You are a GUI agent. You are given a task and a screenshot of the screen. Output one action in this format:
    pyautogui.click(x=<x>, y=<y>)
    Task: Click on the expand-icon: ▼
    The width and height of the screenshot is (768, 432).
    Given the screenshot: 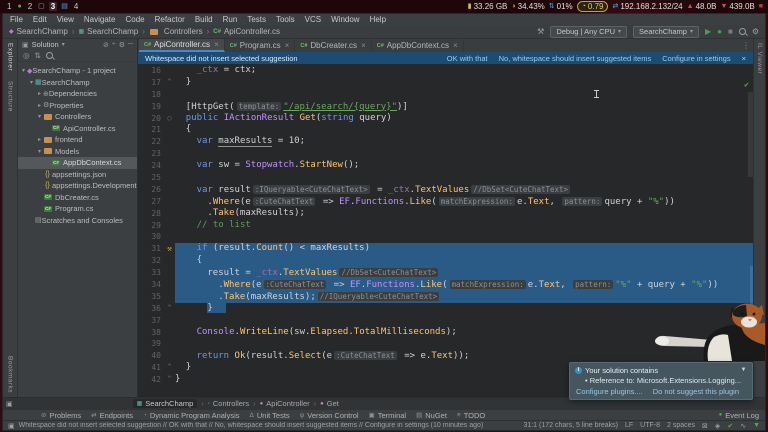 What is the action you would take?
    pyautogui.click(x=756, y=425)
    